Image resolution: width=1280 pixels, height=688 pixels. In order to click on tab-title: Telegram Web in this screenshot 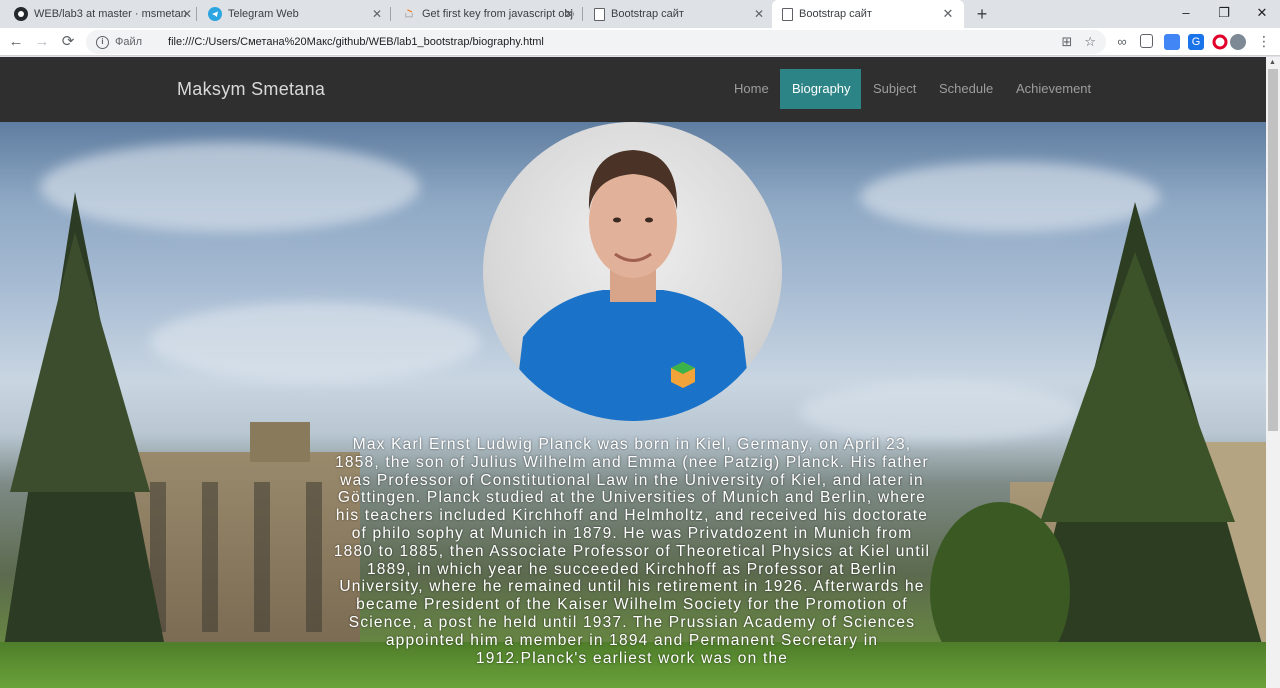, I will do `click(263, 14)`.